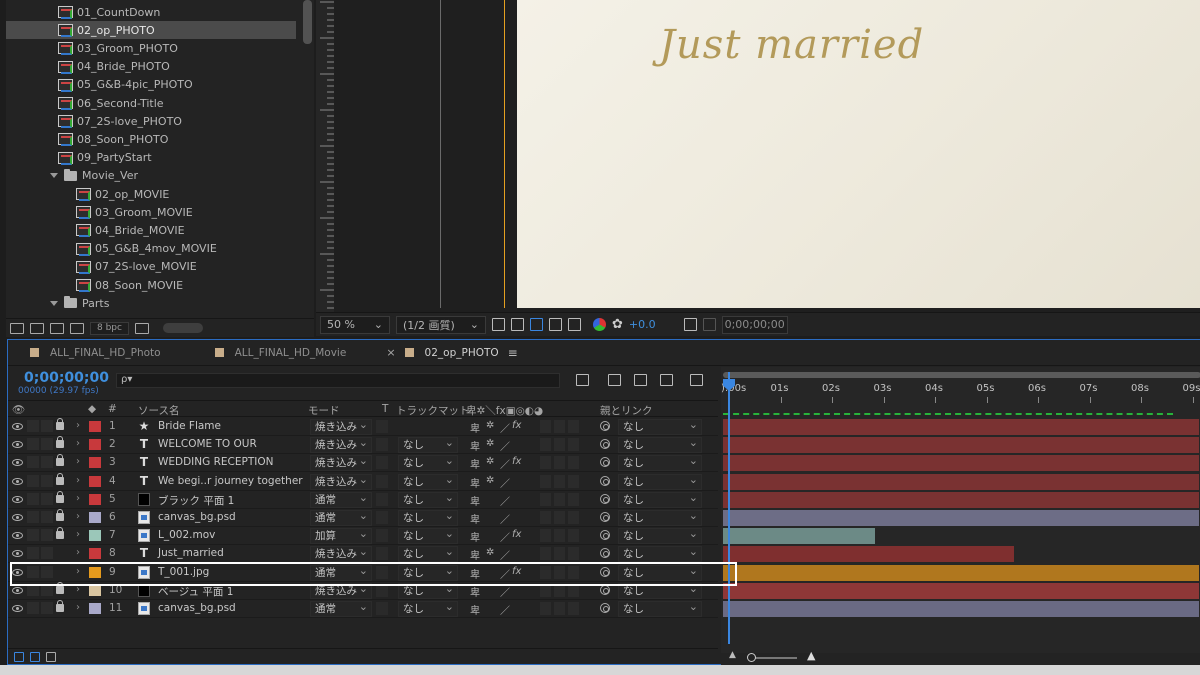 The height and width of the screenshot is (675, 1200). What do you see at coordinates (141, 328) in the screenshot?
I see `trash-icon` at bounding box center [141, 328].